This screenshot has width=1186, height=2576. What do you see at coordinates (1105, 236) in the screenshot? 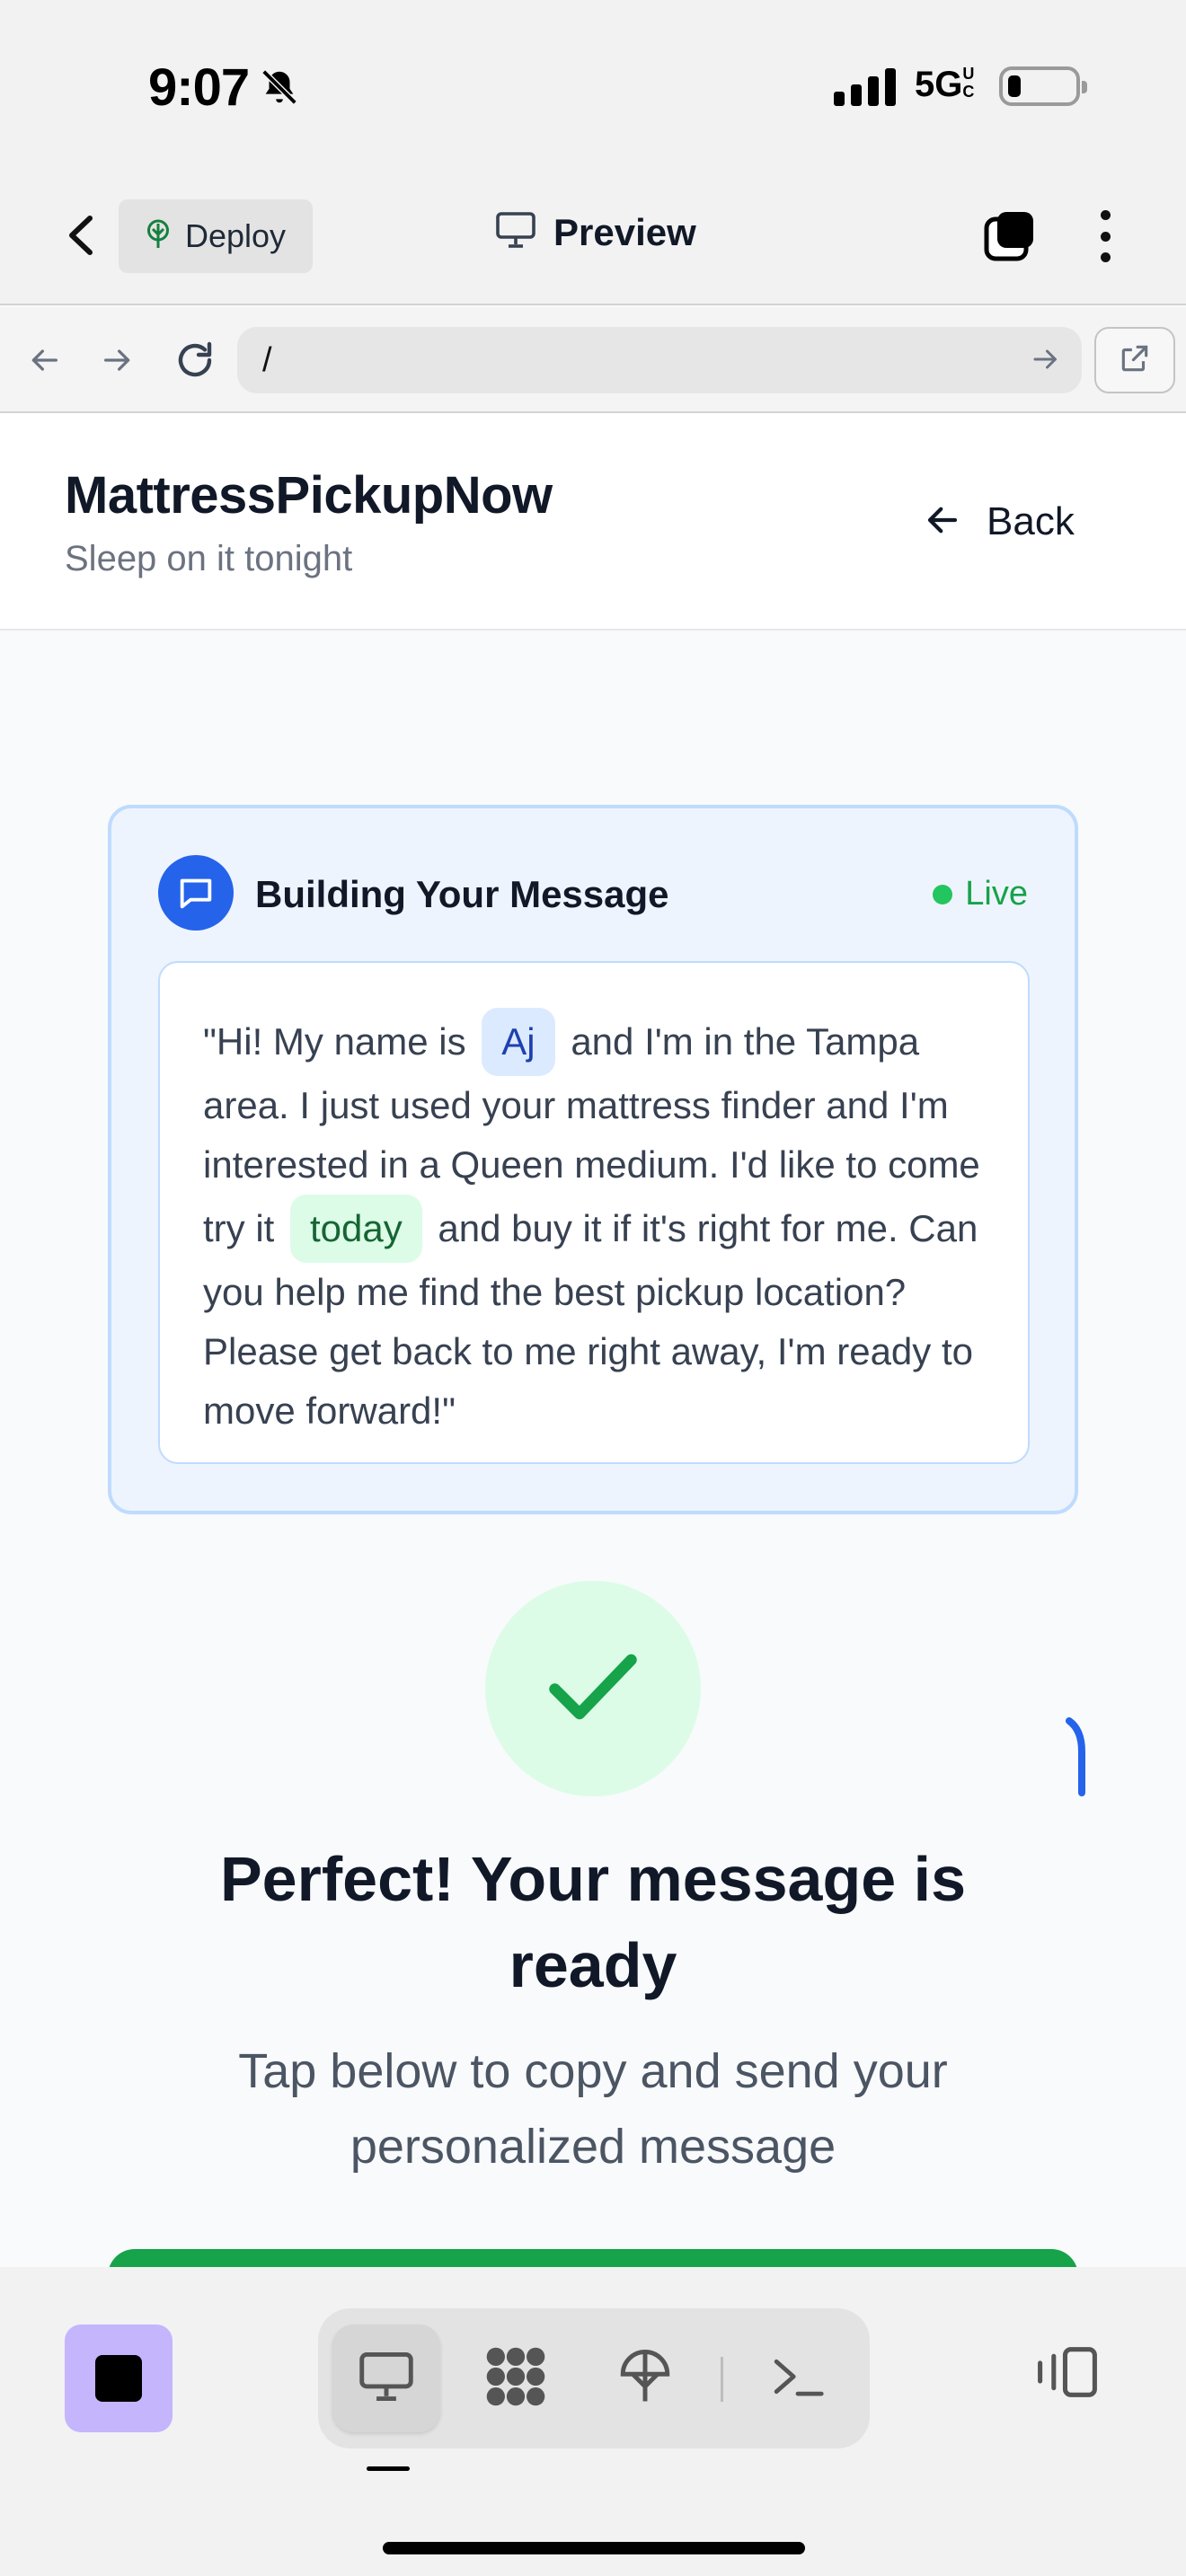
I see `more-menu-icon` at bounding box center [1105, 236].